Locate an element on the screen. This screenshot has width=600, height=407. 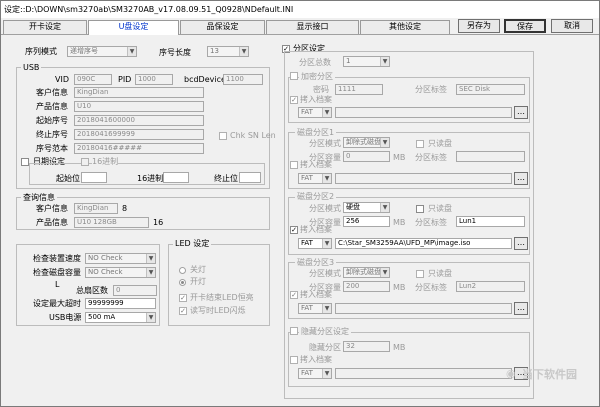
enc-path-field is located at coordinates (423, 112).